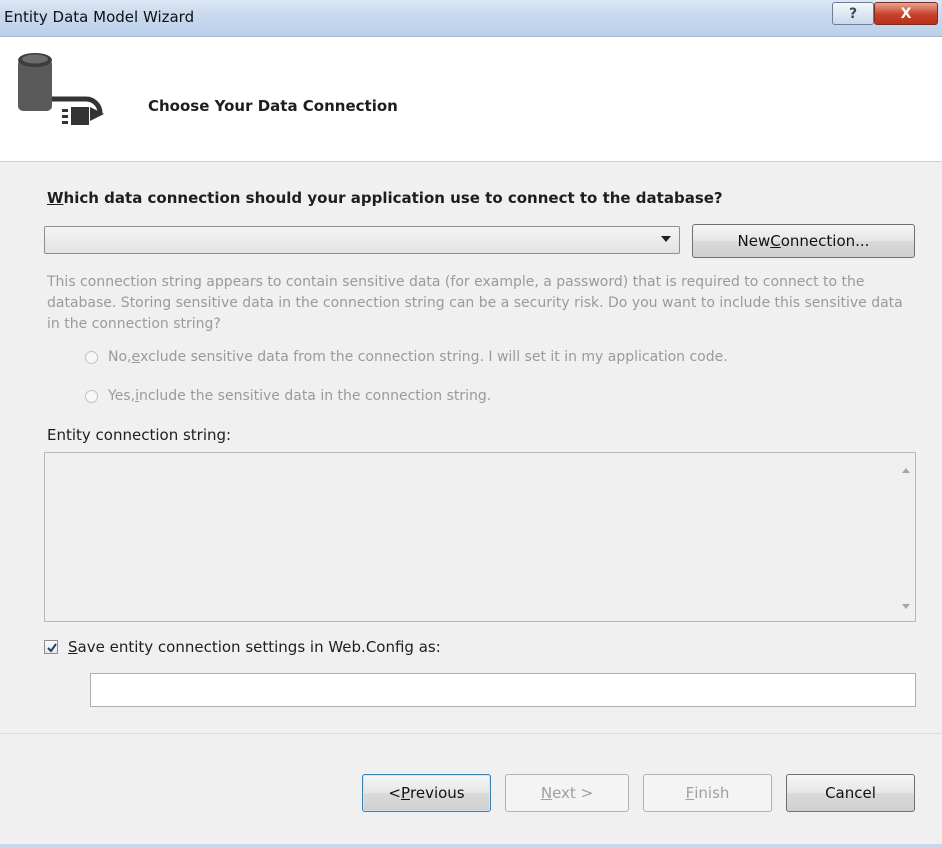 The width and height of the screenshot is (942, 847). Describe the element at coordinates (906, 470) in the screenshot. I see `scroll-up-icon` at that location.